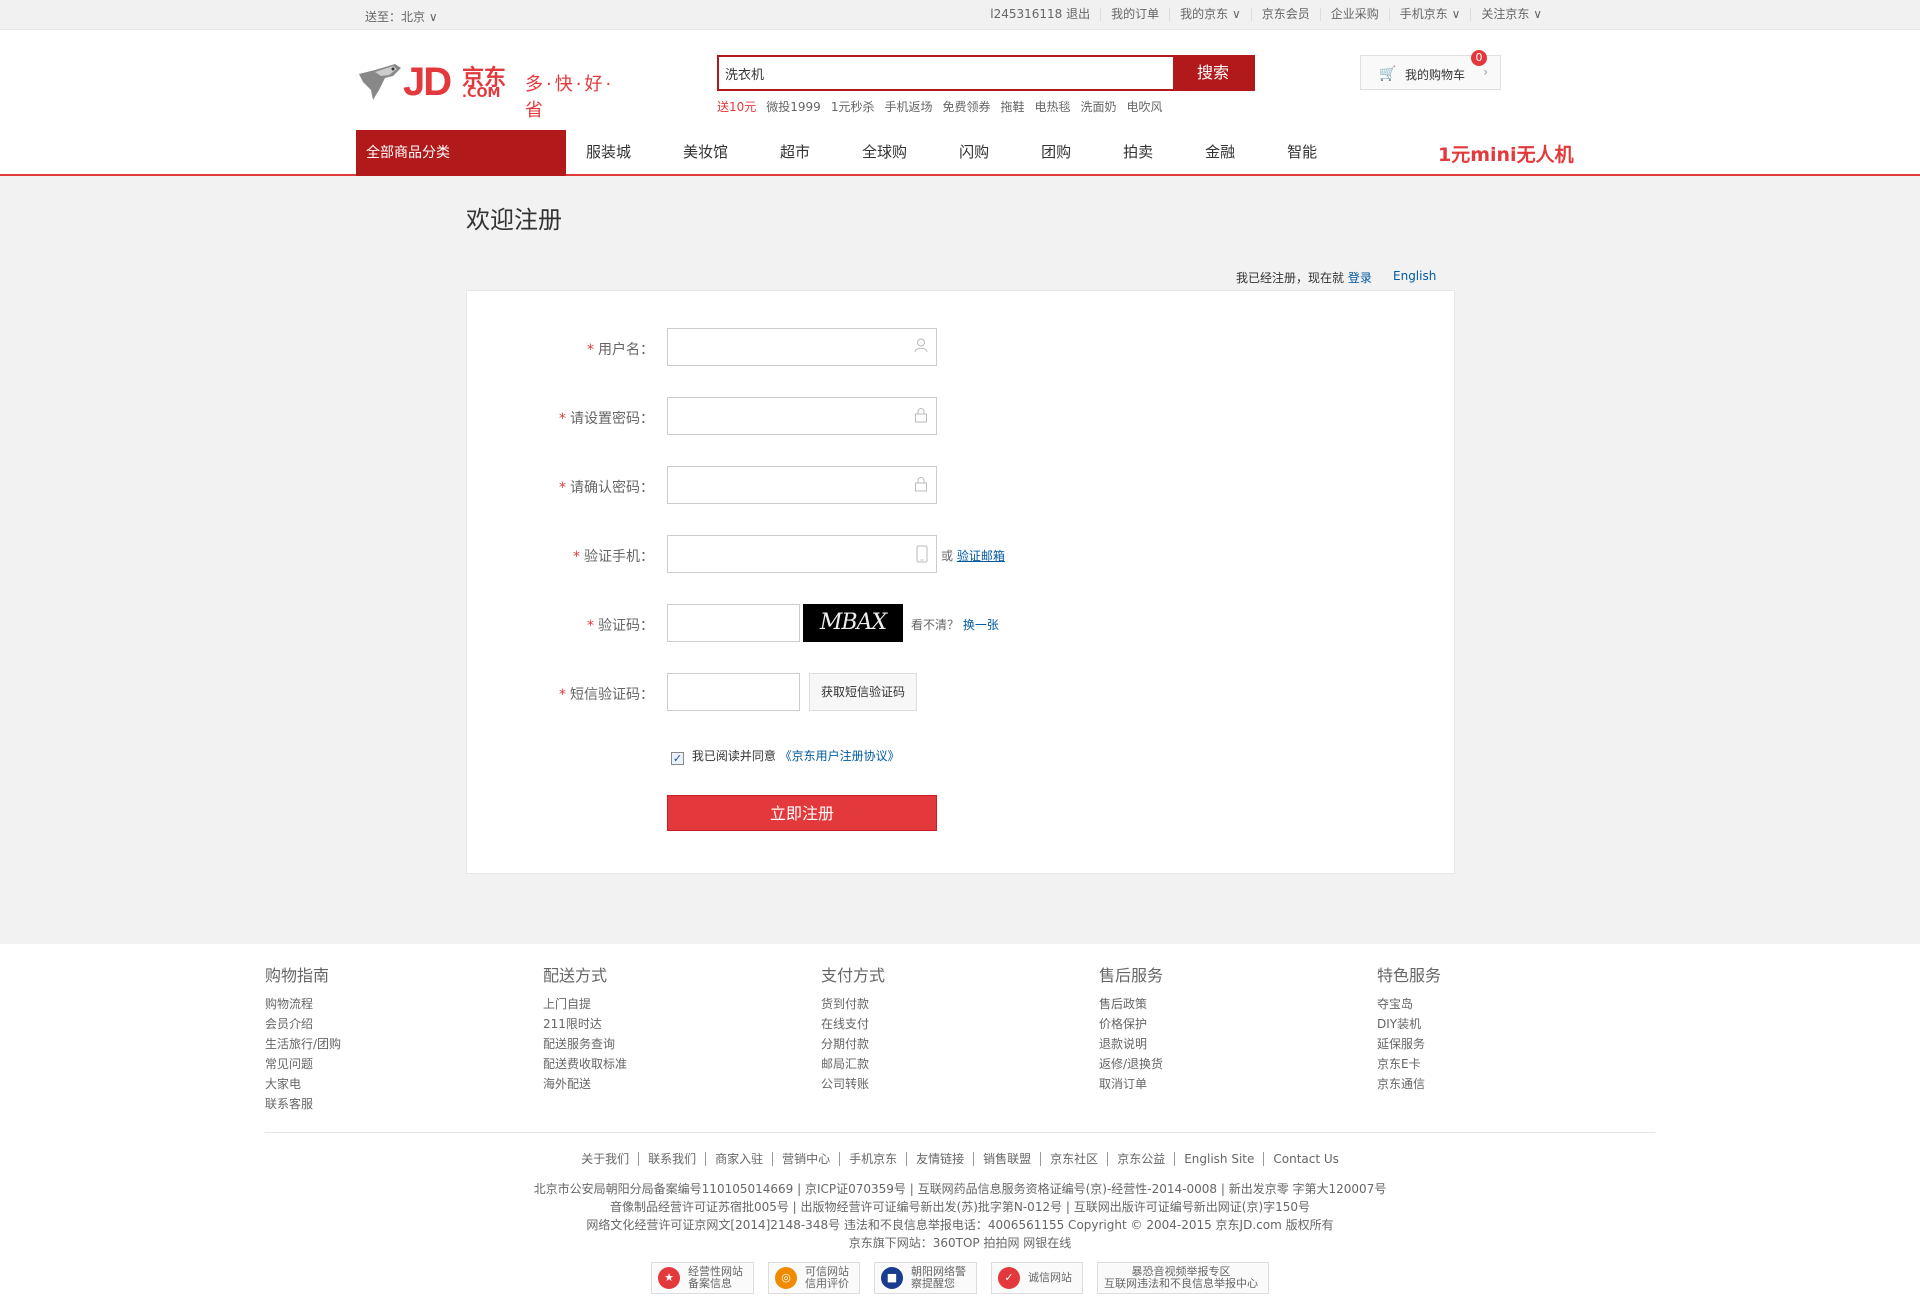 This screenshot has height=1297, width=1920. What do you see at coordinates (1053, 106) in the screenshot?
I see `hot-word: 电热毯` at bounding box center [1053, 106].